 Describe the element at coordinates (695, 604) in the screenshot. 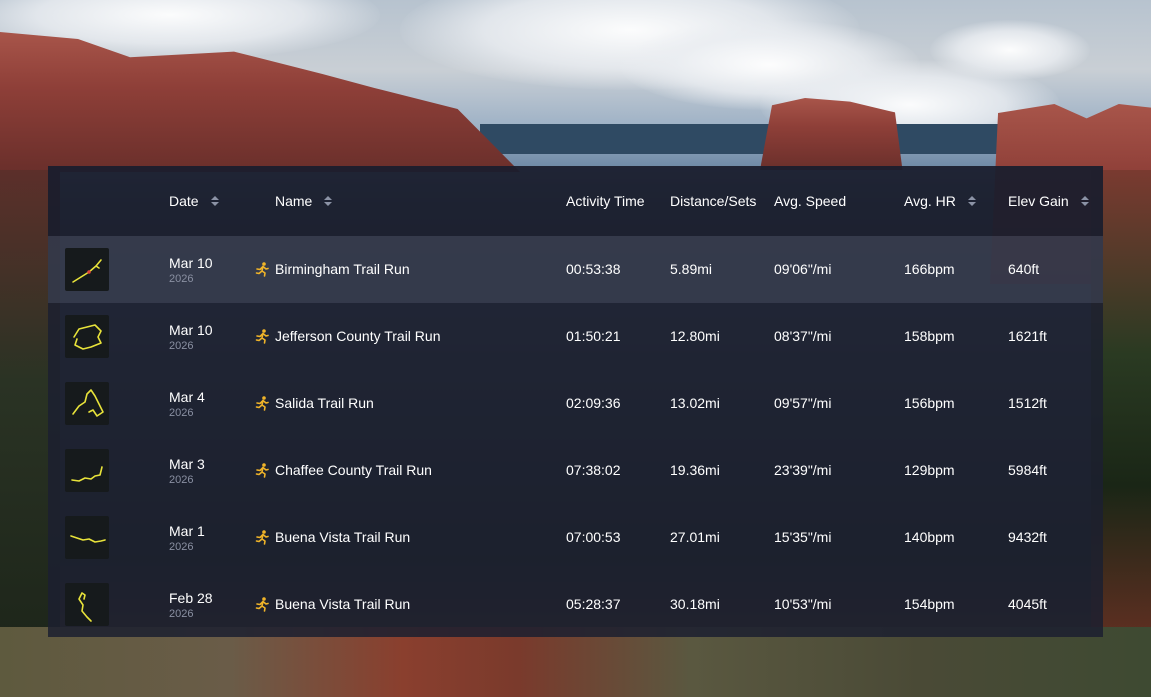

I see `distance: 30.18mi` at that location.